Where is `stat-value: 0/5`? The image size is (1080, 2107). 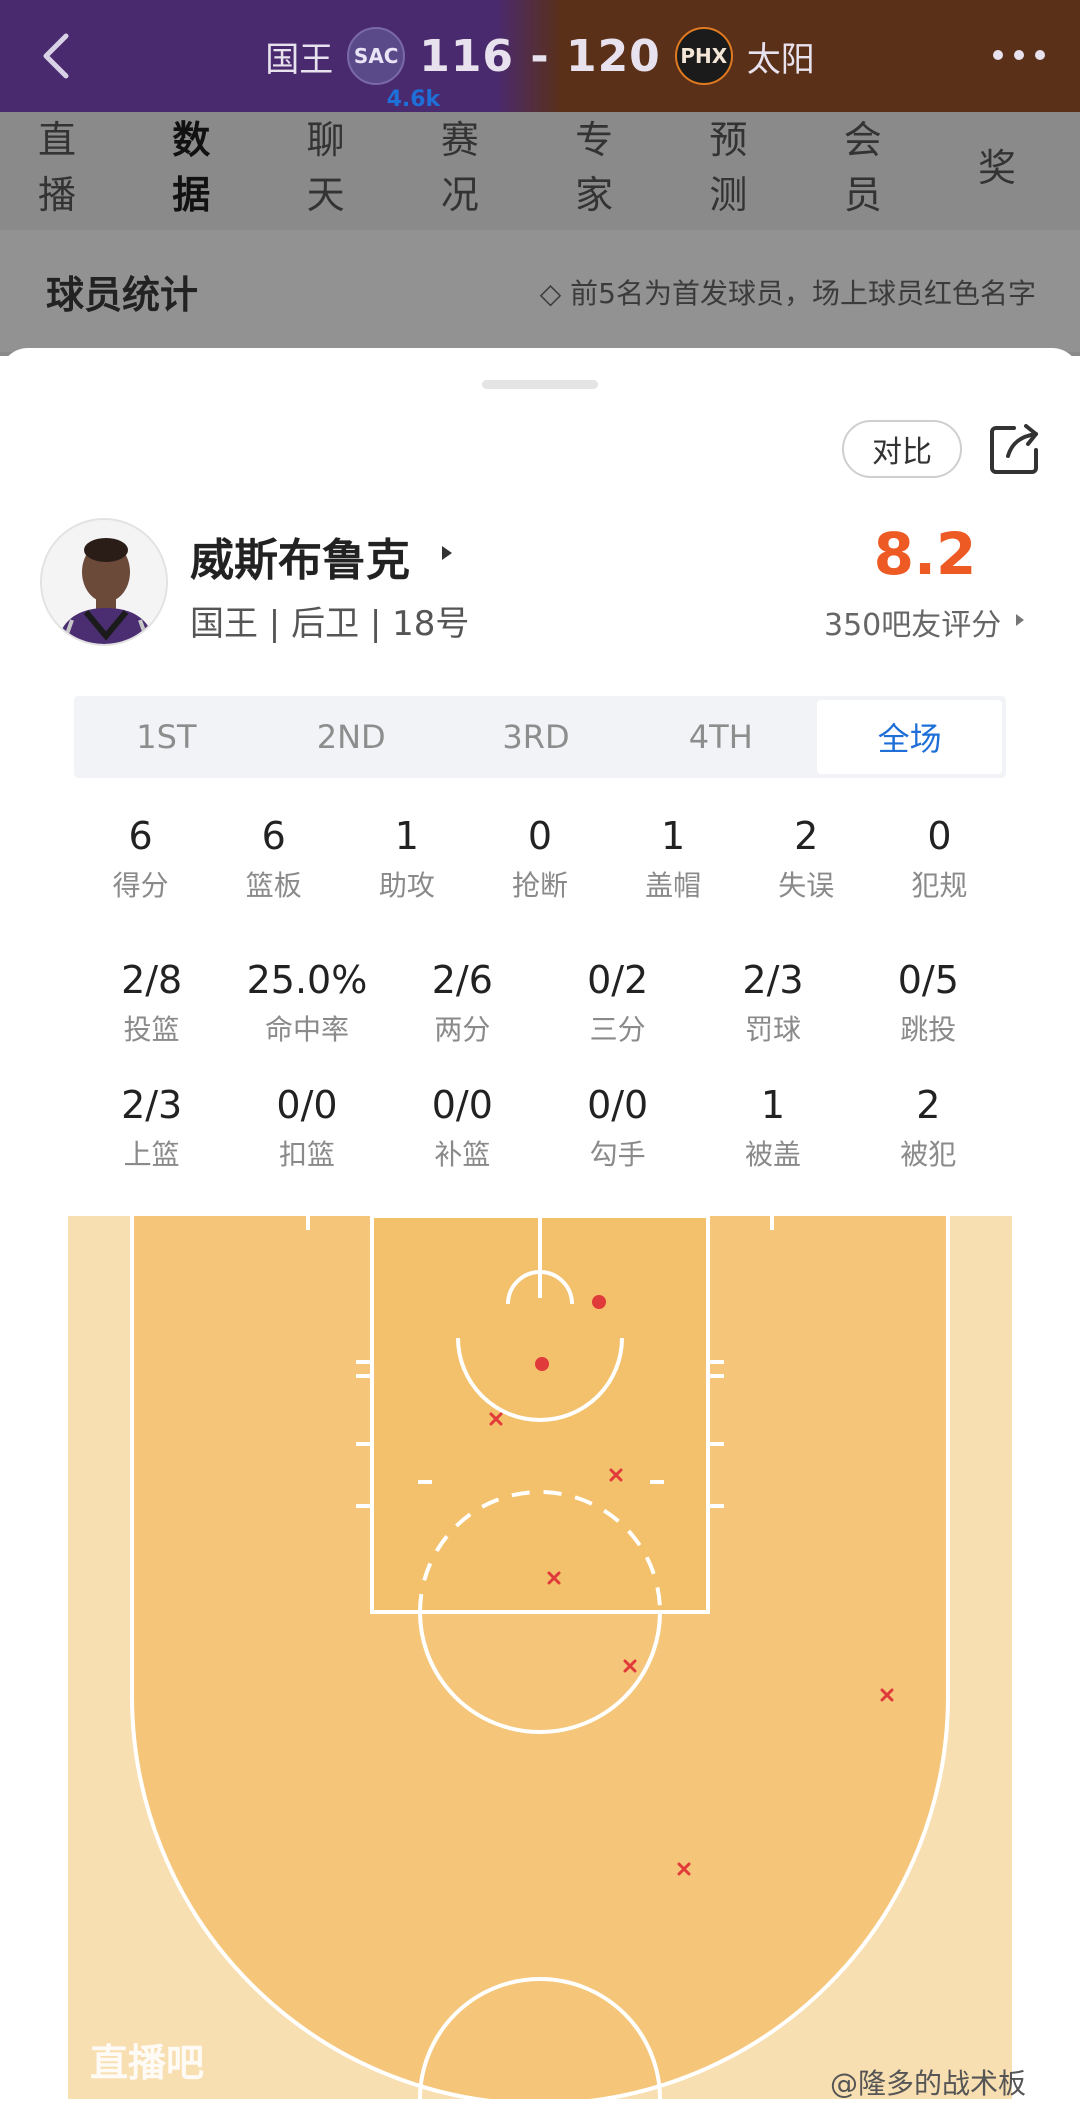 stat-value: 0/5 is located at coordinates (928, 980).